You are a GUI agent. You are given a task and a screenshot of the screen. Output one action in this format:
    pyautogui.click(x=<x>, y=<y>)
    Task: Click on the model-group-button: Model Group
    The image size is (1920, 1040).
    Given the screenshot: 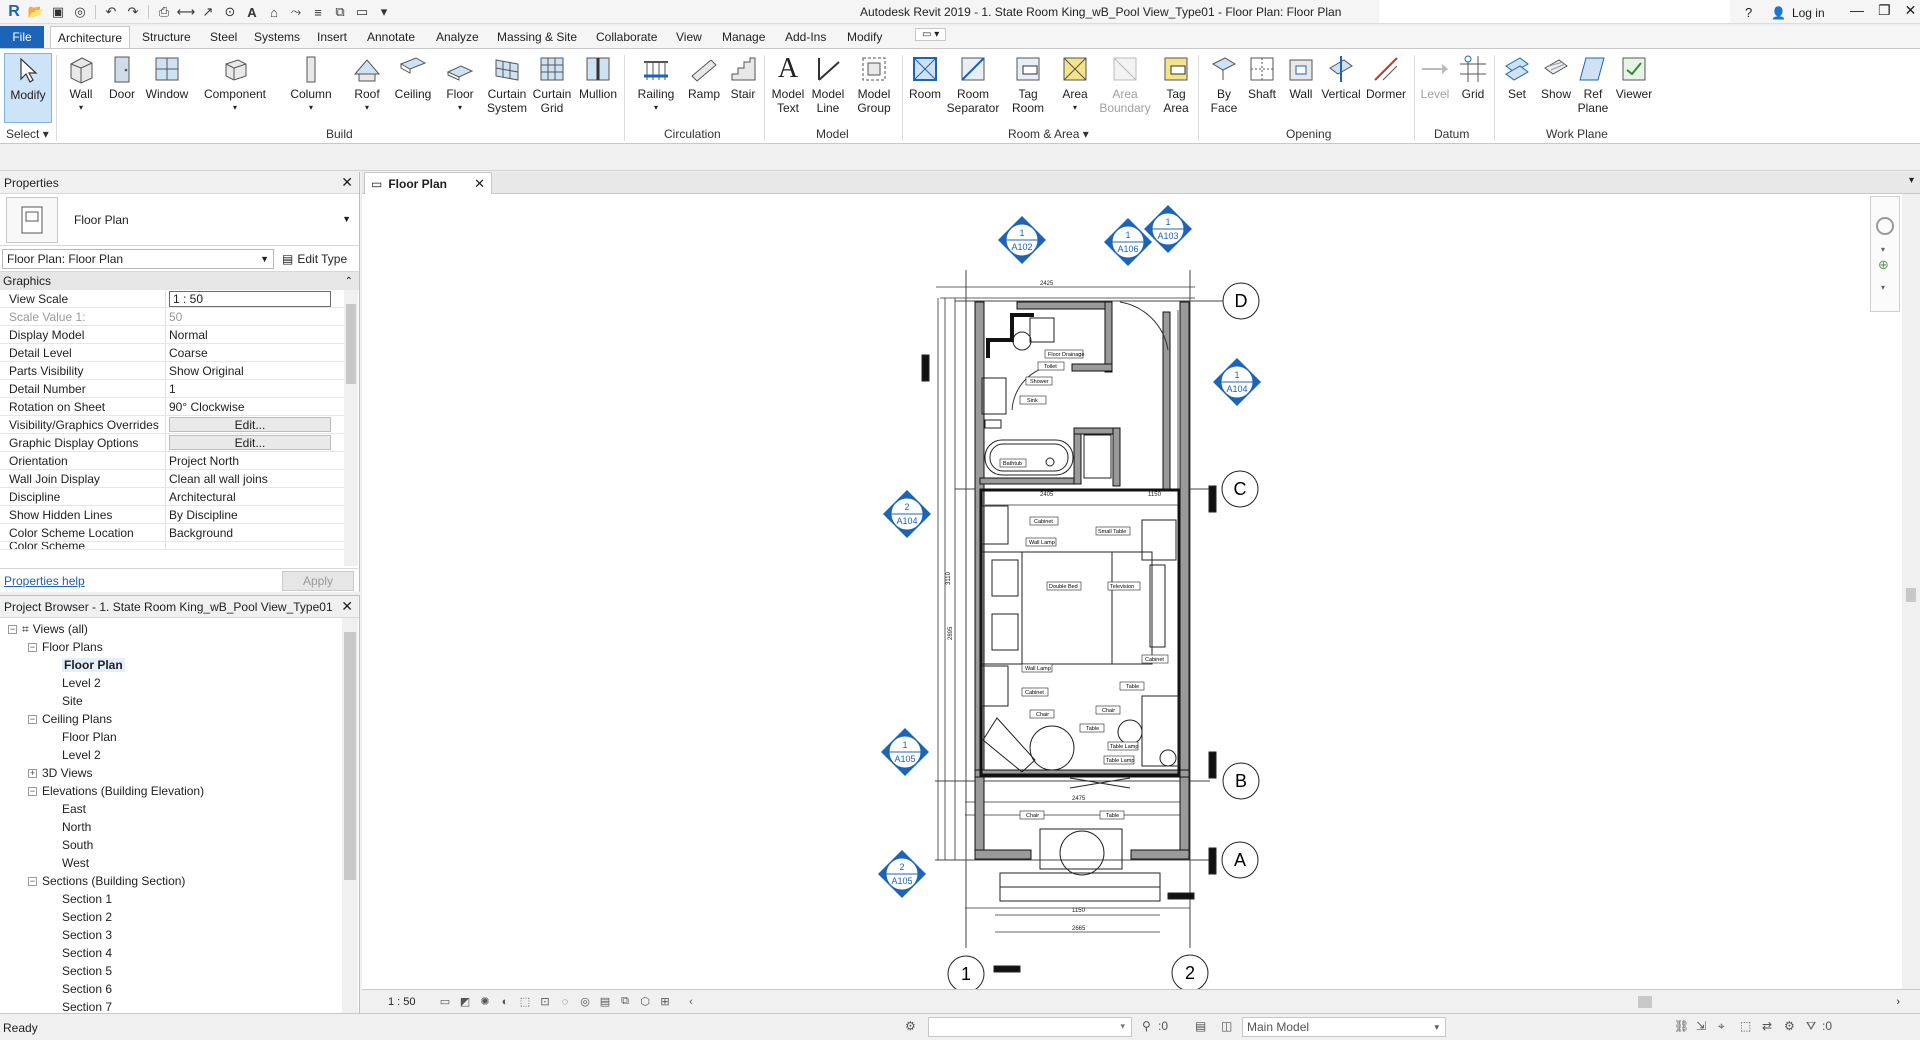 What is the action you would take?
    pyautogui.click(x=874, y=84)
    